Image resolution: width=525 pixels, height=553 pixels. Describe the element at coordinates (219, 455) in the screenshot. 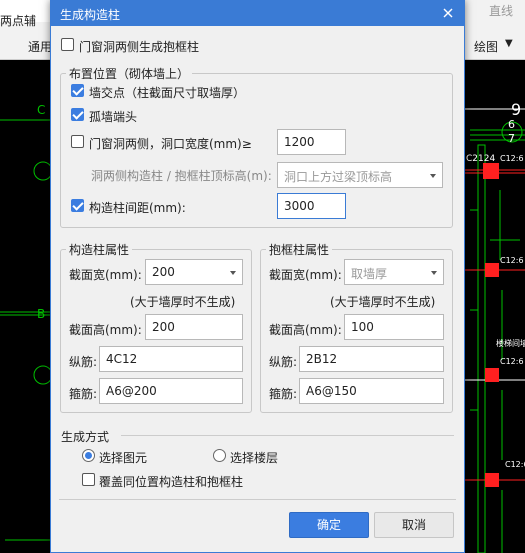

I see `select-floors-radio` at that location.